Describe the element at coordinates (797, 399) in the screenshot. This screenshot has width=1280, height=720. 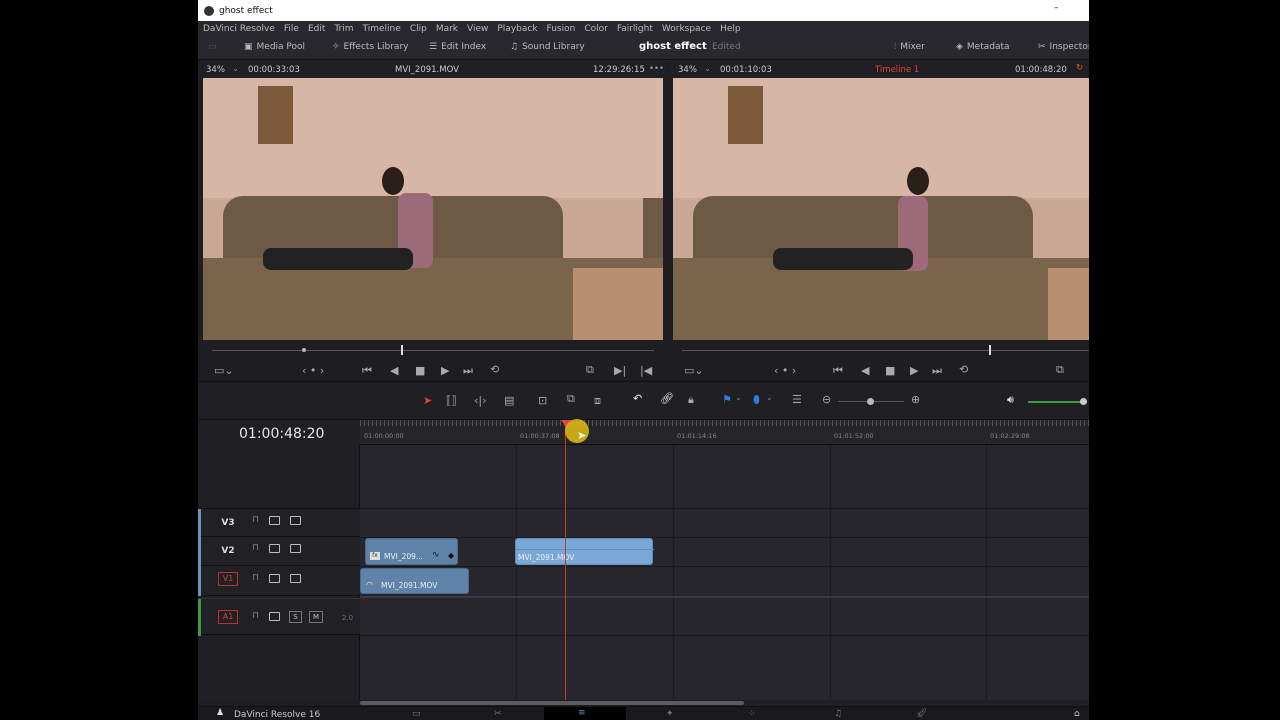
I see `timeline-view-options-icon: ☰` at that location.